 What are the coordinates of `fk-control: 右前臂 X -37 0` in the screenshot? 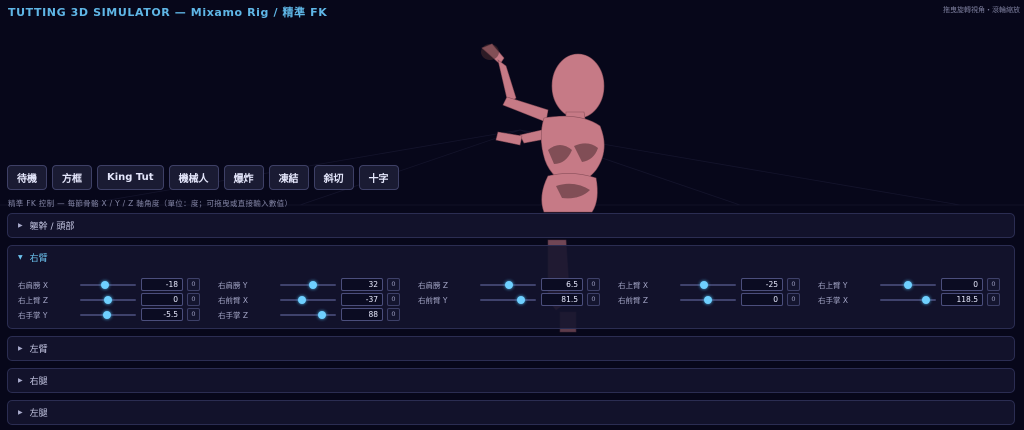 It's located at (310, 300).